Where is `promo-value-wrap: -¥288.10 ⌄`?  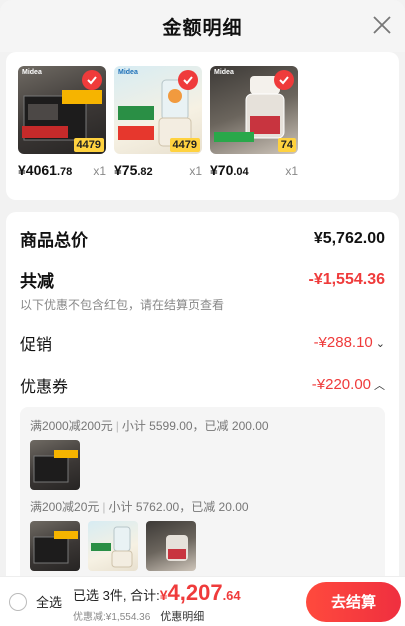
promo-value-wrap: -¥288.10 ⌄ is located at coordinates (349, 343).